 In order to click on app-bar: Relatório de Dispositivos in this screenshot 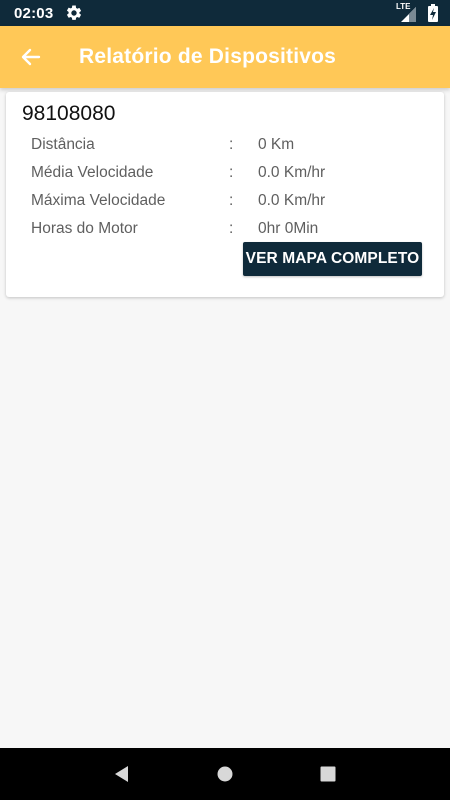, I will do `click(225, 57)`.